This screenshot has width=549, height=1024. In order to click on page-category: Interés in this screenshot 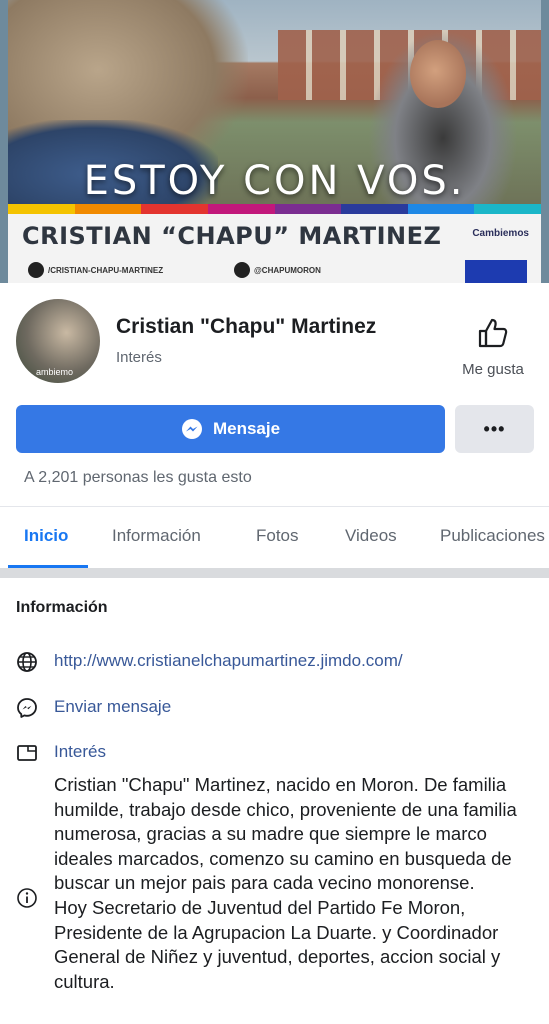, I will do `click(139, 357)`.